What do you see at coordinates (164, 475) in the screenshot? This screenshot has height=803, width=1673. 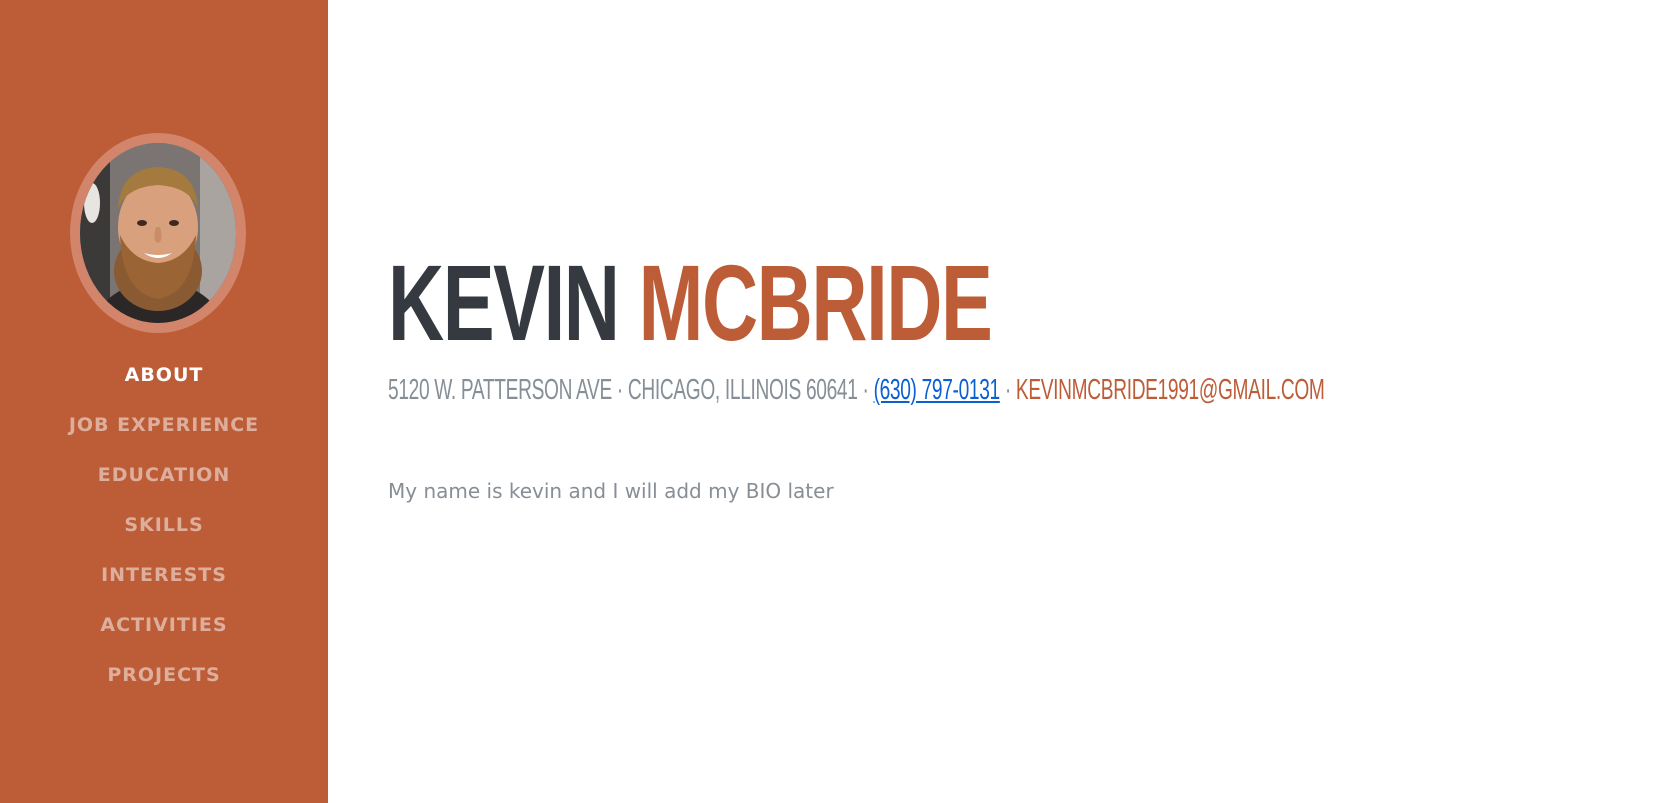 I see `nav-item-education: EDUCATION` at bounding box center [164, 475].